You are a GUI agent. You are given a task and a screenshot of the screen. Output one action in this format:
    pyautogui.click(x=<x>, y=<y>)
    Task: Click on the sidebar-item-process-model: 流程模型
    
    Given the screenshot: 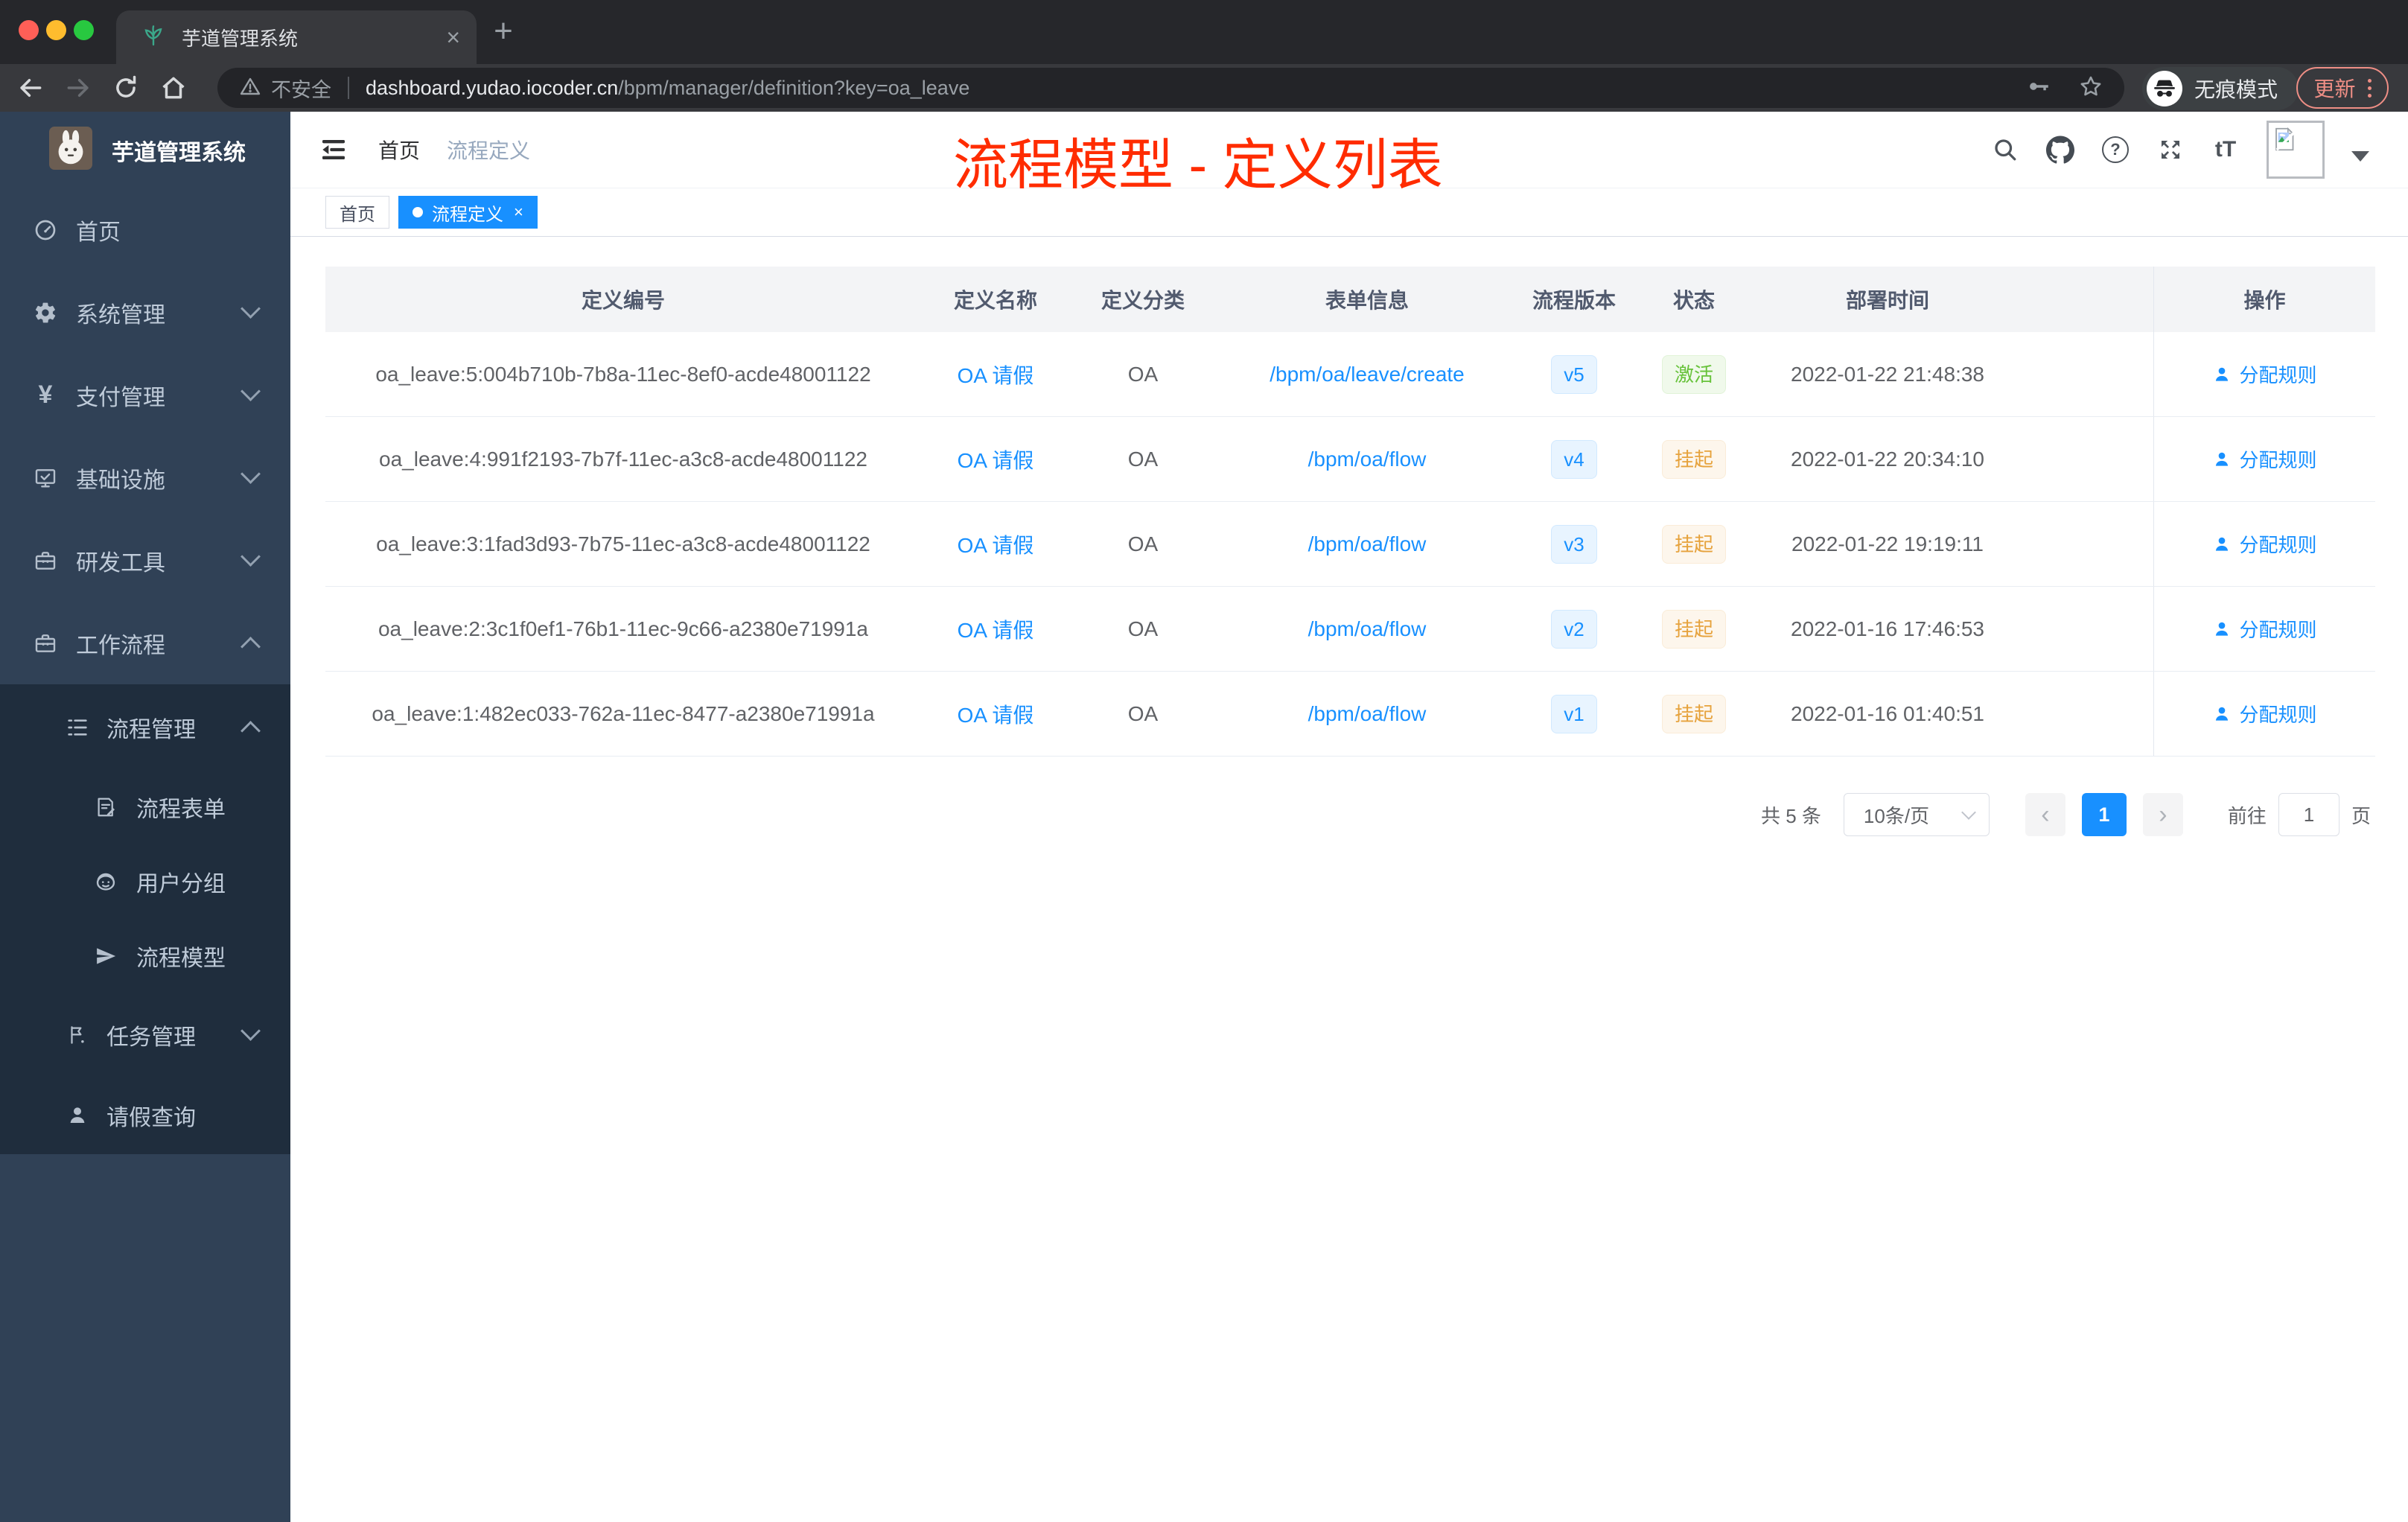 What is the action you would take?
    pyautogui.click(x=145, y=956)
    